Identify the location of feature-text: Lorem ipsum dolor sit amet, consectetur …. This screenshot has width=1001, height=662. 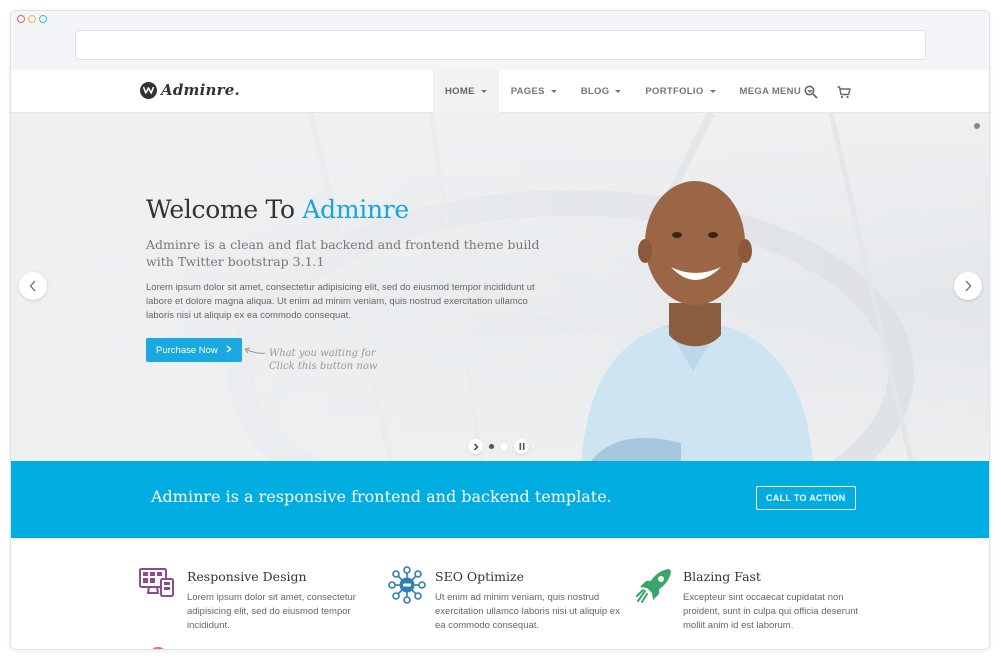
(271, 611).